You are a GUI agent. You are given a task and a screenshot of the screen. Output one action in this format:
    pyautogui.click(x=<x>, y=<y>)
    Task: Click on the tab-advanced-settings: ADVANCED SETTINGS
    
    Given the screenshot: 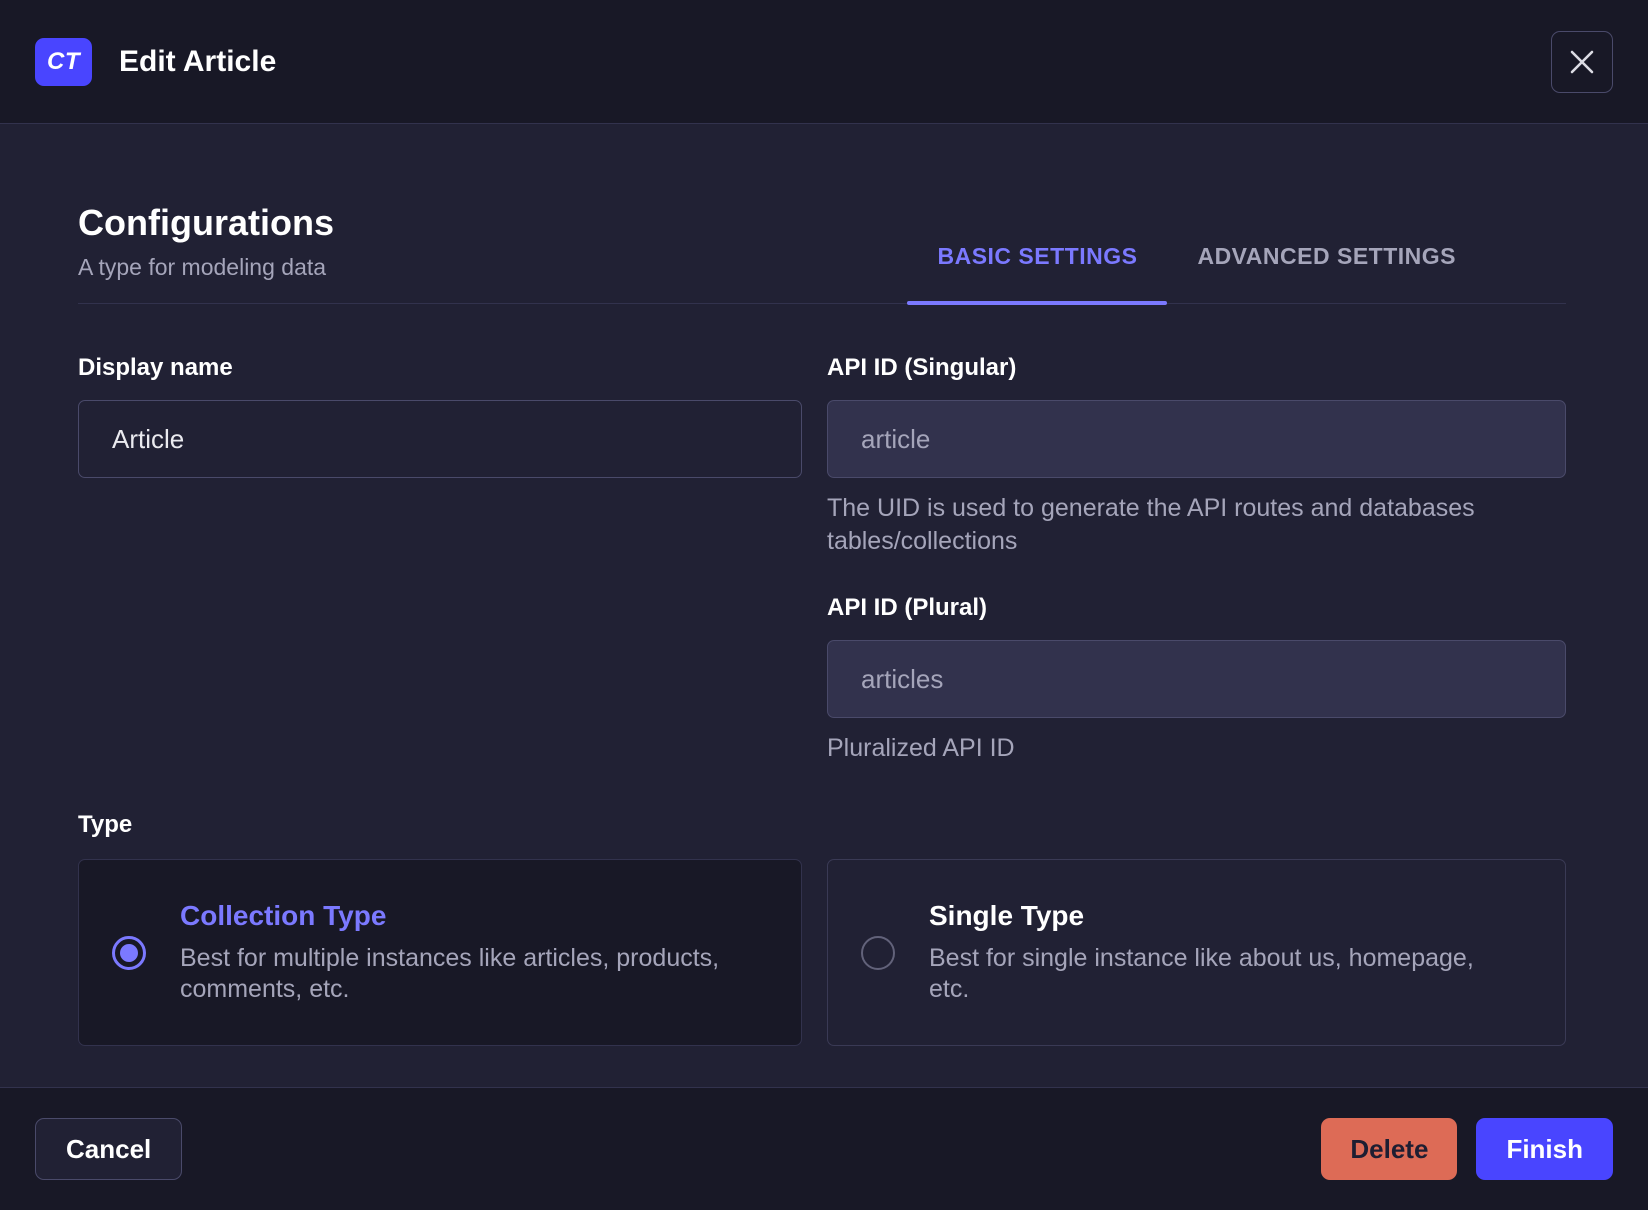 What is the action you would take?
    pyautogui.click(x=1326, y=273)
    